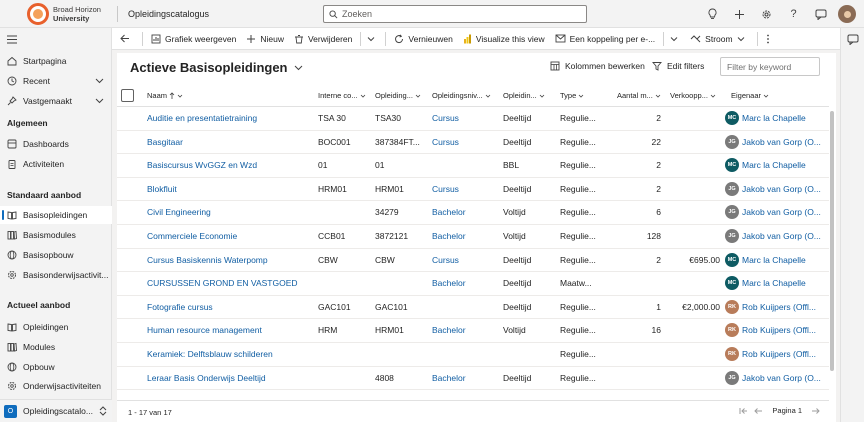 The height and width of the screenshot is (422, 864). I want to click on refresh-button: Vernieuwen, so click(423, 39).